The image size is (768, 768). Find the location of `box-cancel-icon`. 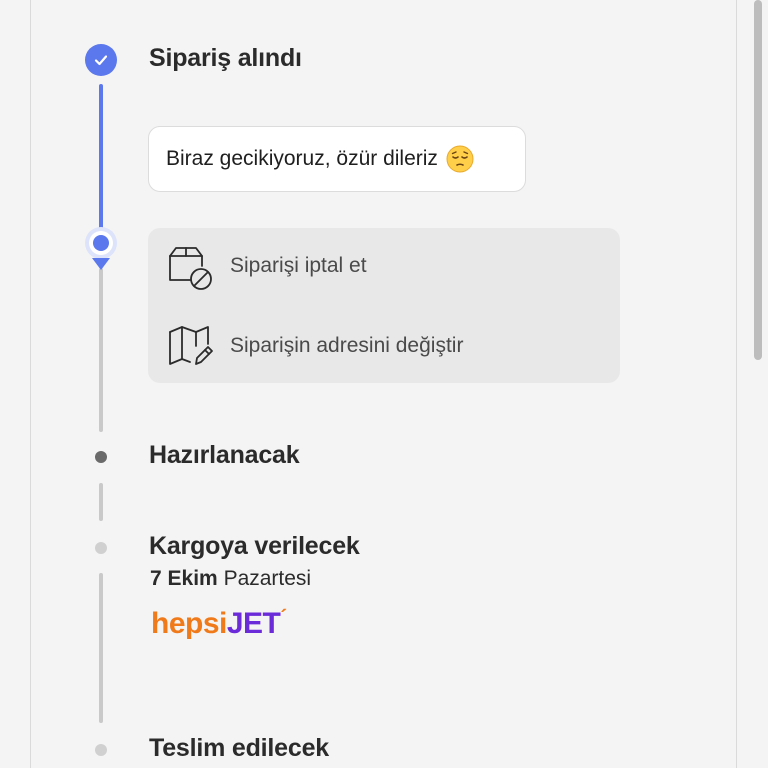

box-cancel-icon is located at coordinates (190, 266).